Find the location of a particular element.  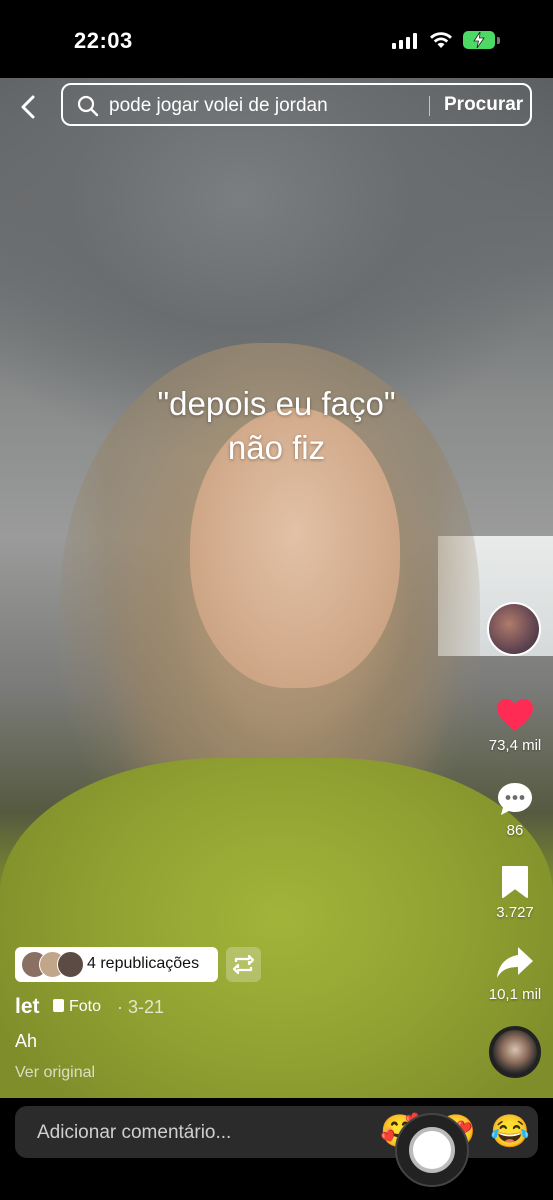

reposts-chip: 4 republicações is located at coordinates (116, 964).